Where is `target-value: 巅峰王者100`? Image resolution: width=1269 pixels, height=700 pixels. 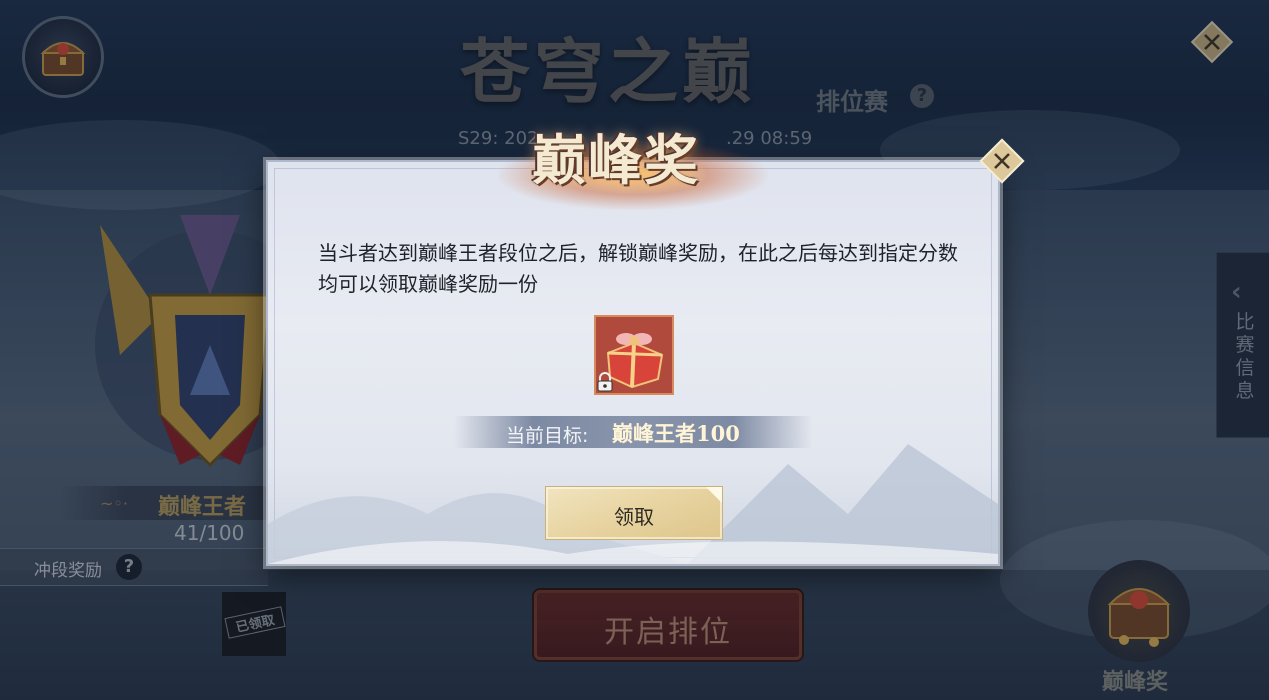 target-value: 巅峰王者100 is located at coordinates (676, 433).